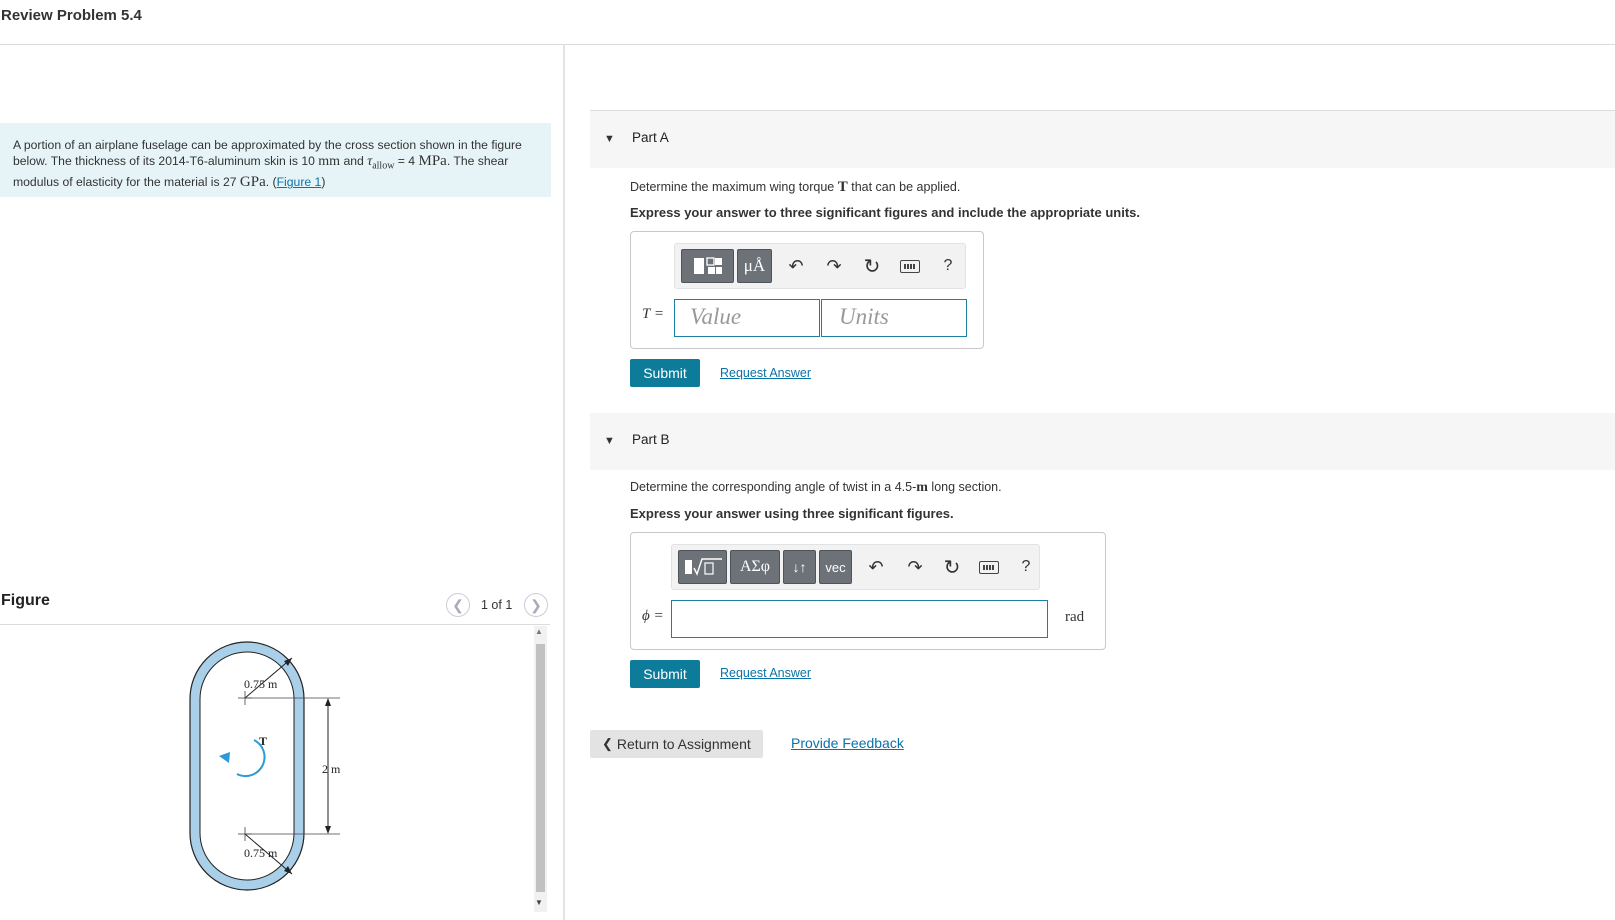  Describe the element at coordinates (864, 316) in the screenshot. I see `units-placeholder: Units` at that location.